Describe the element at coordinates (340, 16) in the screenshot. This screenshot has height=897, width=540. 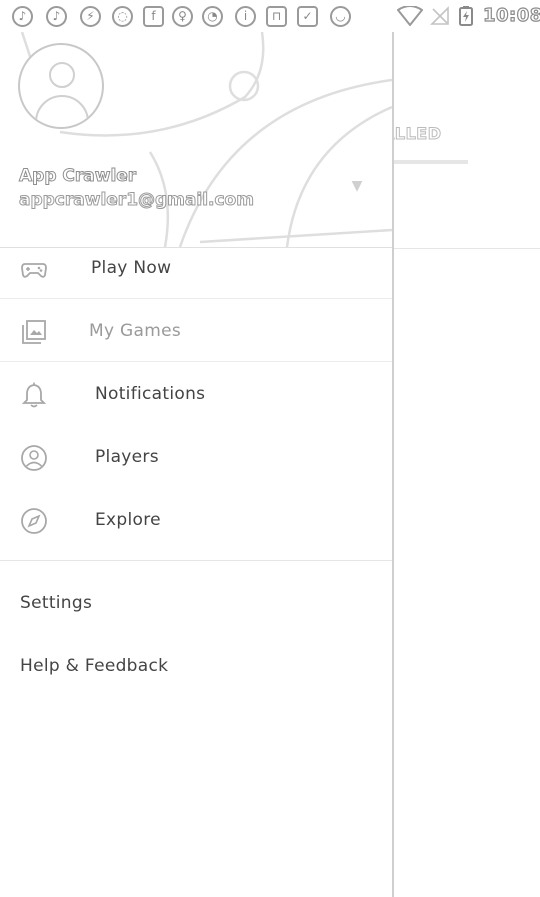
I see `android-icon: ◡` at that location.